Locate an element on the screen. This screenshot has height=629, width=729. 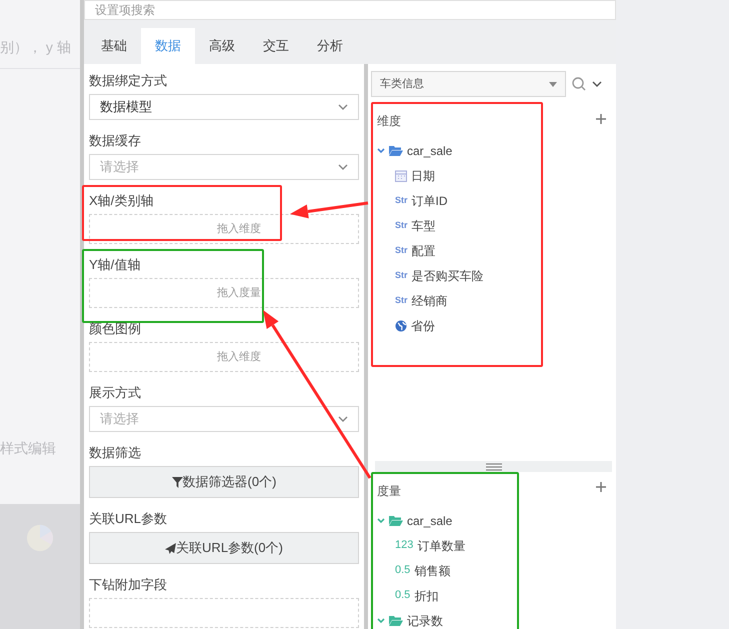
field-label: 配置 is located at coordinates (424, 251).